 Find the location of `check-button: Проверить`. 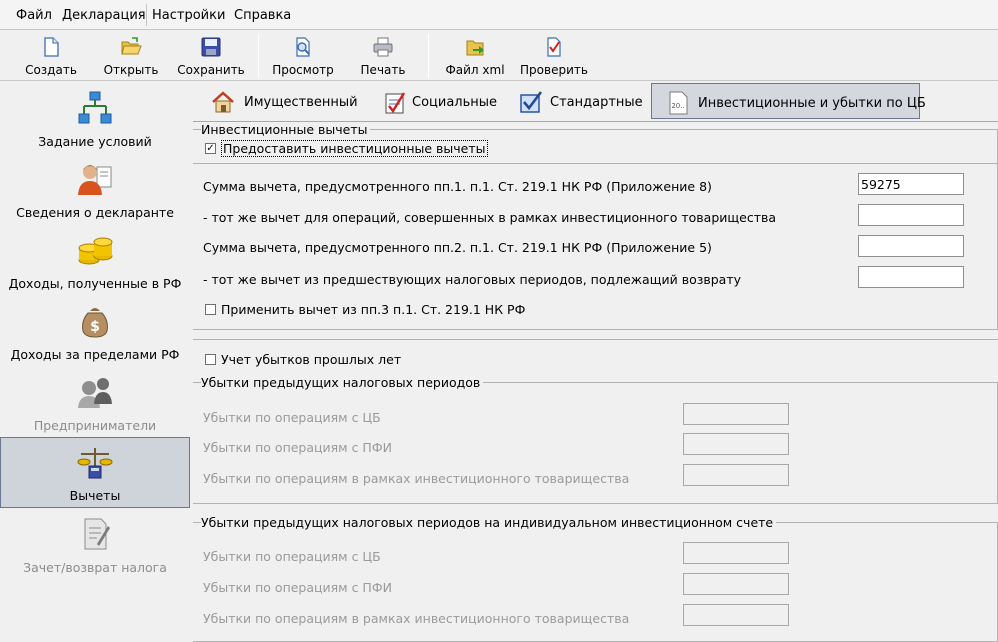

check-button: Проверить is located at coordinates (554, 56).